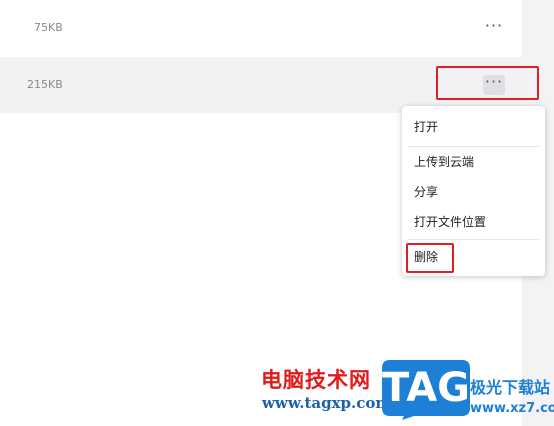 This screenshot has height=426, width=554. I want to click on watermark-site-name: 极光下载站, so click(510, 387).